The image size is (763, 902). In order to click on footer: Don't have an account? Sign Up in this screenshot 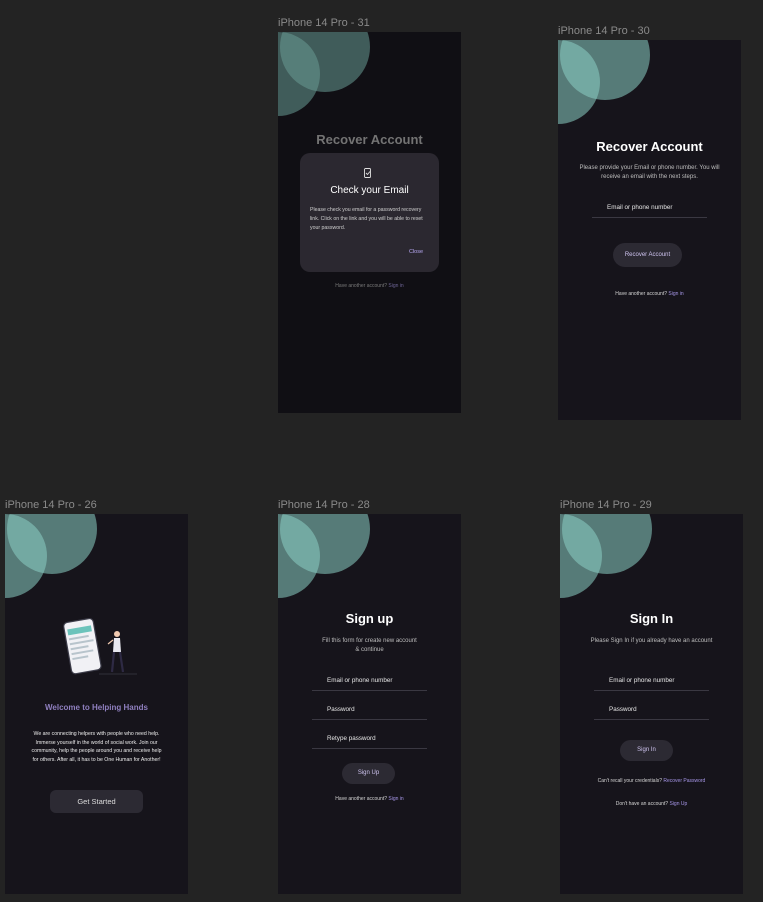, I will do `click(651, 804)`.